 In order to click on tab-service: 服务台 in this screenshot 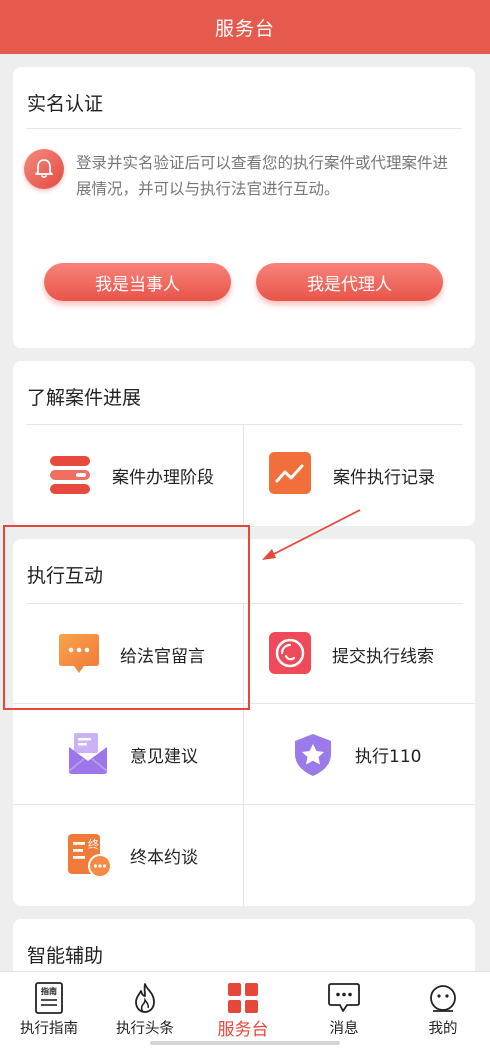, I will do `click(243, 1007)`.